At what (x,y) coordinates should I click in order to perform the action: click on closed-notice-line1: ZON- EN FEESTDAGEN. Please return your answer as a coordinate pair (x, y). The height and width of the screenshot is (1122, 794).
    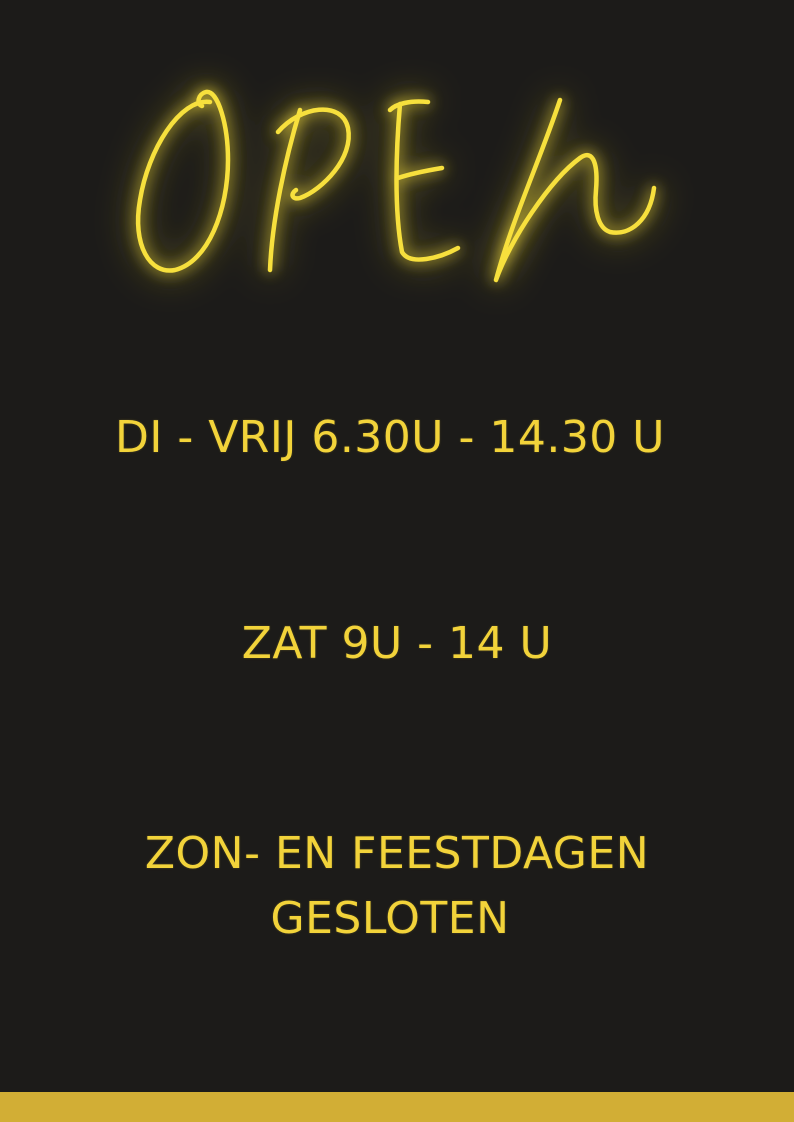
    Looking at the image, I should click on (397, 853).